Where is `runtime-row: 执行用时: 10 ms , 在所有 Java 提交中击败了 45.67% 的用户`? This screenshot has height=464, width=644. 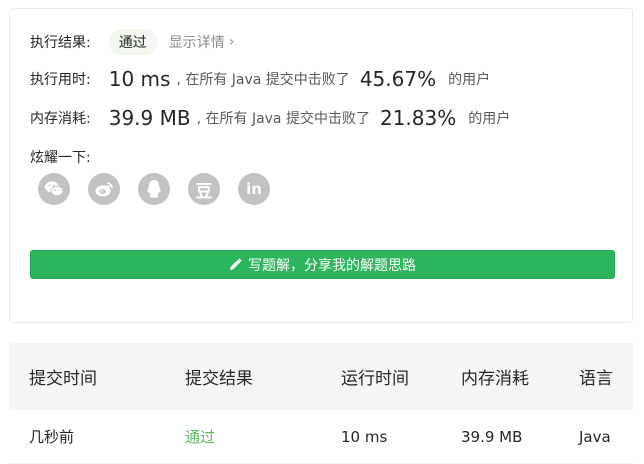
runtime-row: 执行用时: 10 ms , 在所有 Java 提交中击败了 45.67% 的用户 is located at coordinates (260, 79).